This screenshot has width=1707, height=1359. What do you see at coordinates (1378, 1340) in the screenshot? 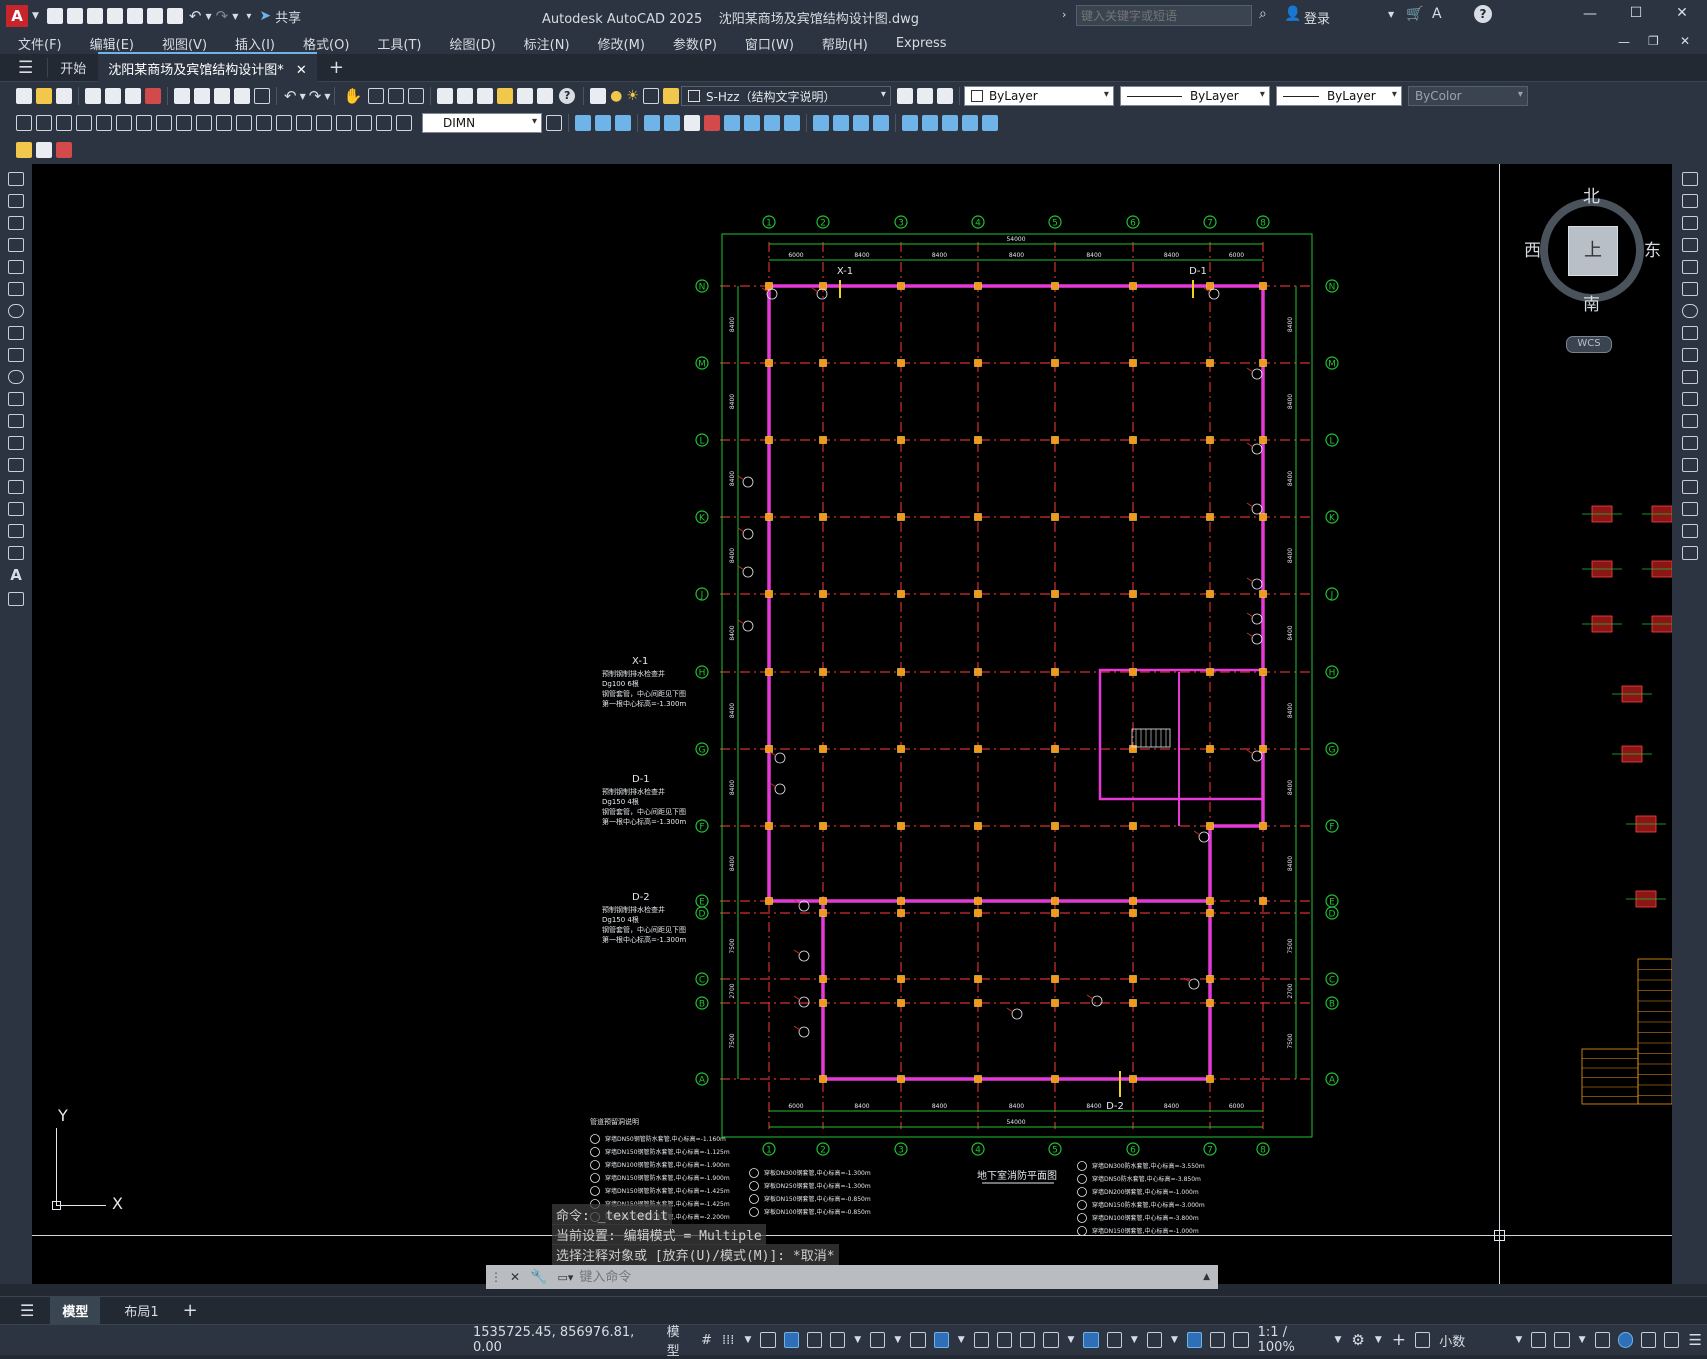
I see `workspace-dropdown-icon: ▼` at bounding box center [1378, 1340].